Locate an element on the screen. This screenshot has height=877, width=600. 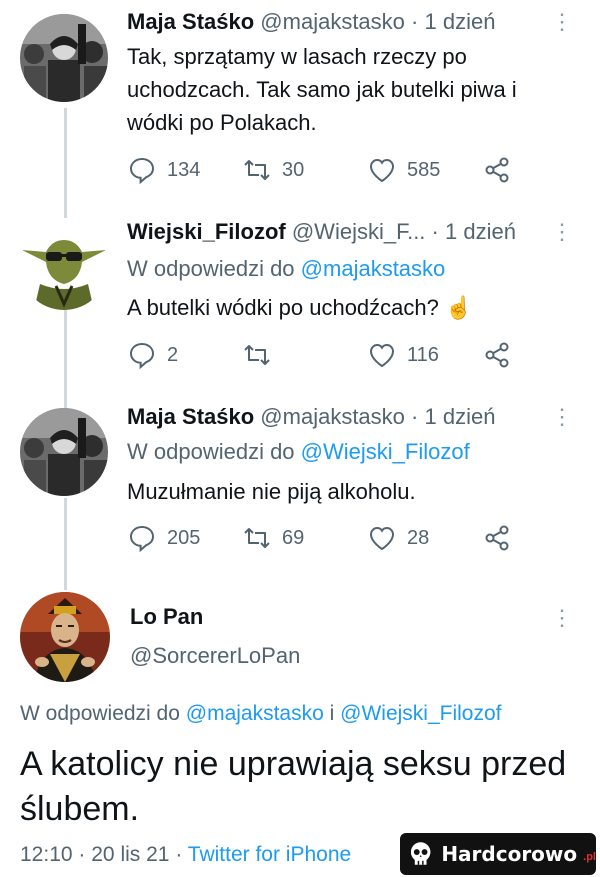
reply-count: 205 is located at coordinates (184, 537).